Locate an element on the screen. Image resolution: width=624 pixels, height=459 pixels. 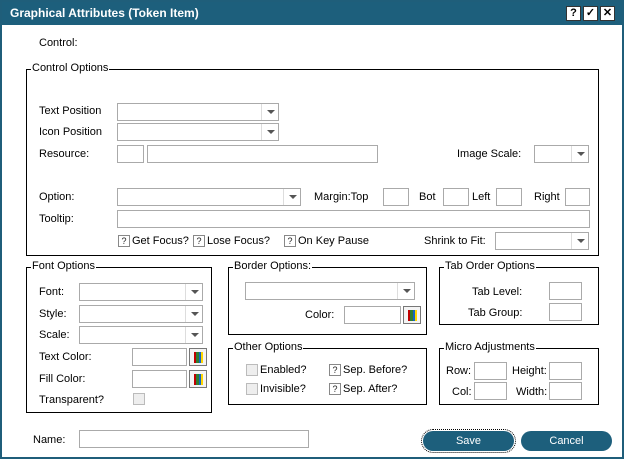
enabled-checkbox is located at coordinates (252, 370).